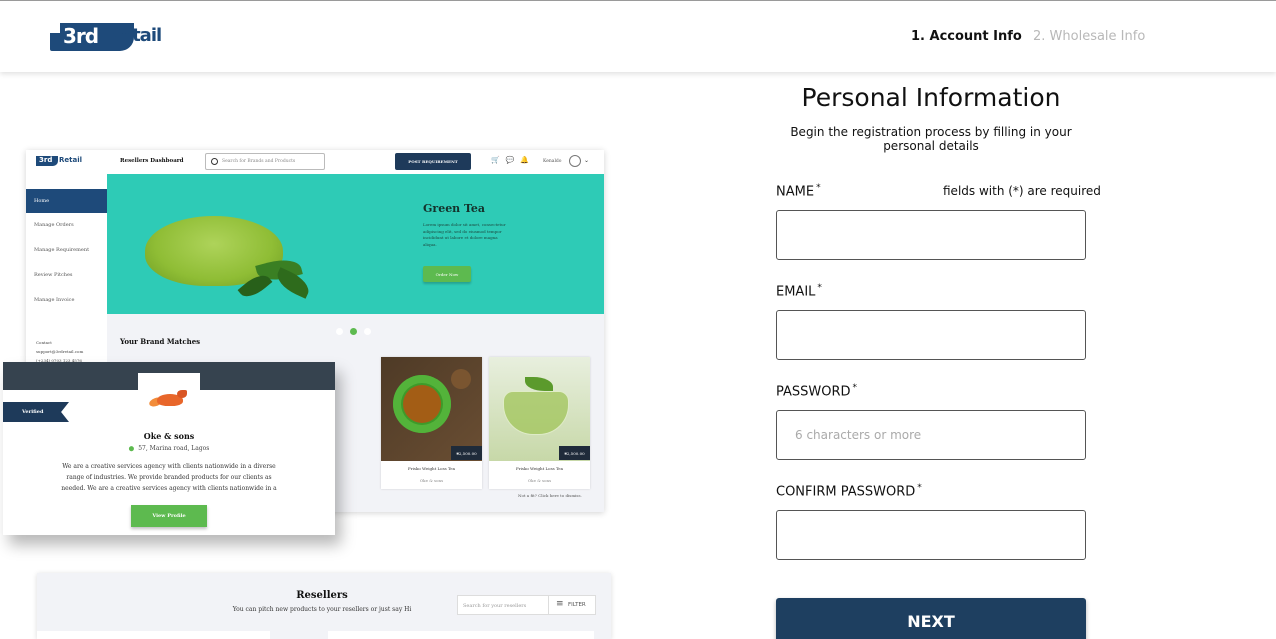 This screenshot has width=1276, height=639. I want to click on email-label: EMAIL *, so click(799, 291).